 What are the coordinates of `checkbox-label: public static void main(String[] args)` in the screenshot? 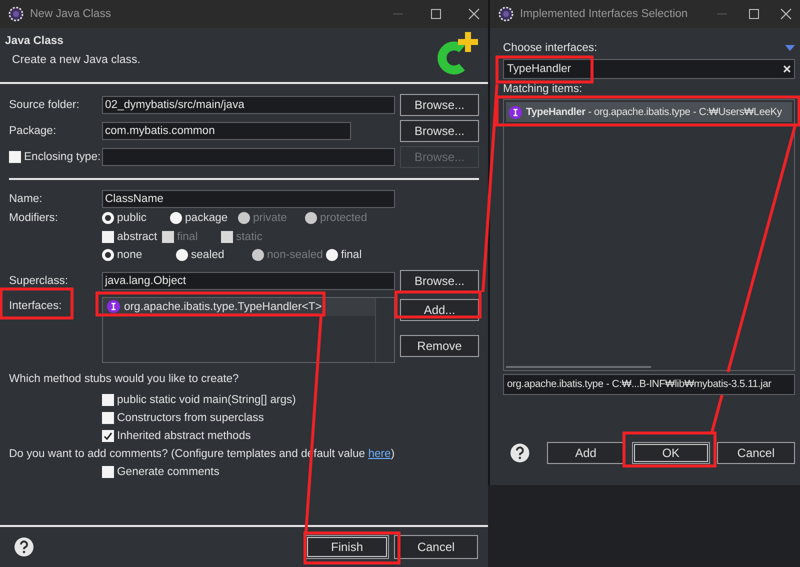 It's located at (206, 400).